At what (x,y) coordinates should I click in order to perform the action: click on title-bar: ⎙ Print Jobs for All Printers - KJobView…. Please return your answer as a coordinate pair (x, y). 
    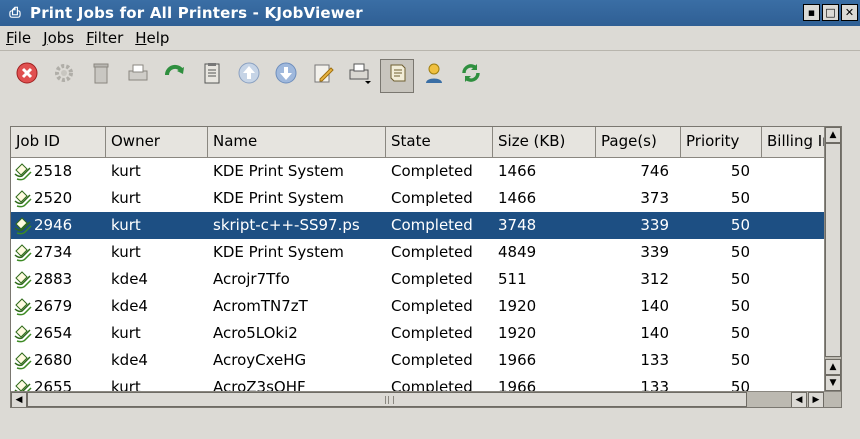
    Looking at the image, I should click on (430, 13).